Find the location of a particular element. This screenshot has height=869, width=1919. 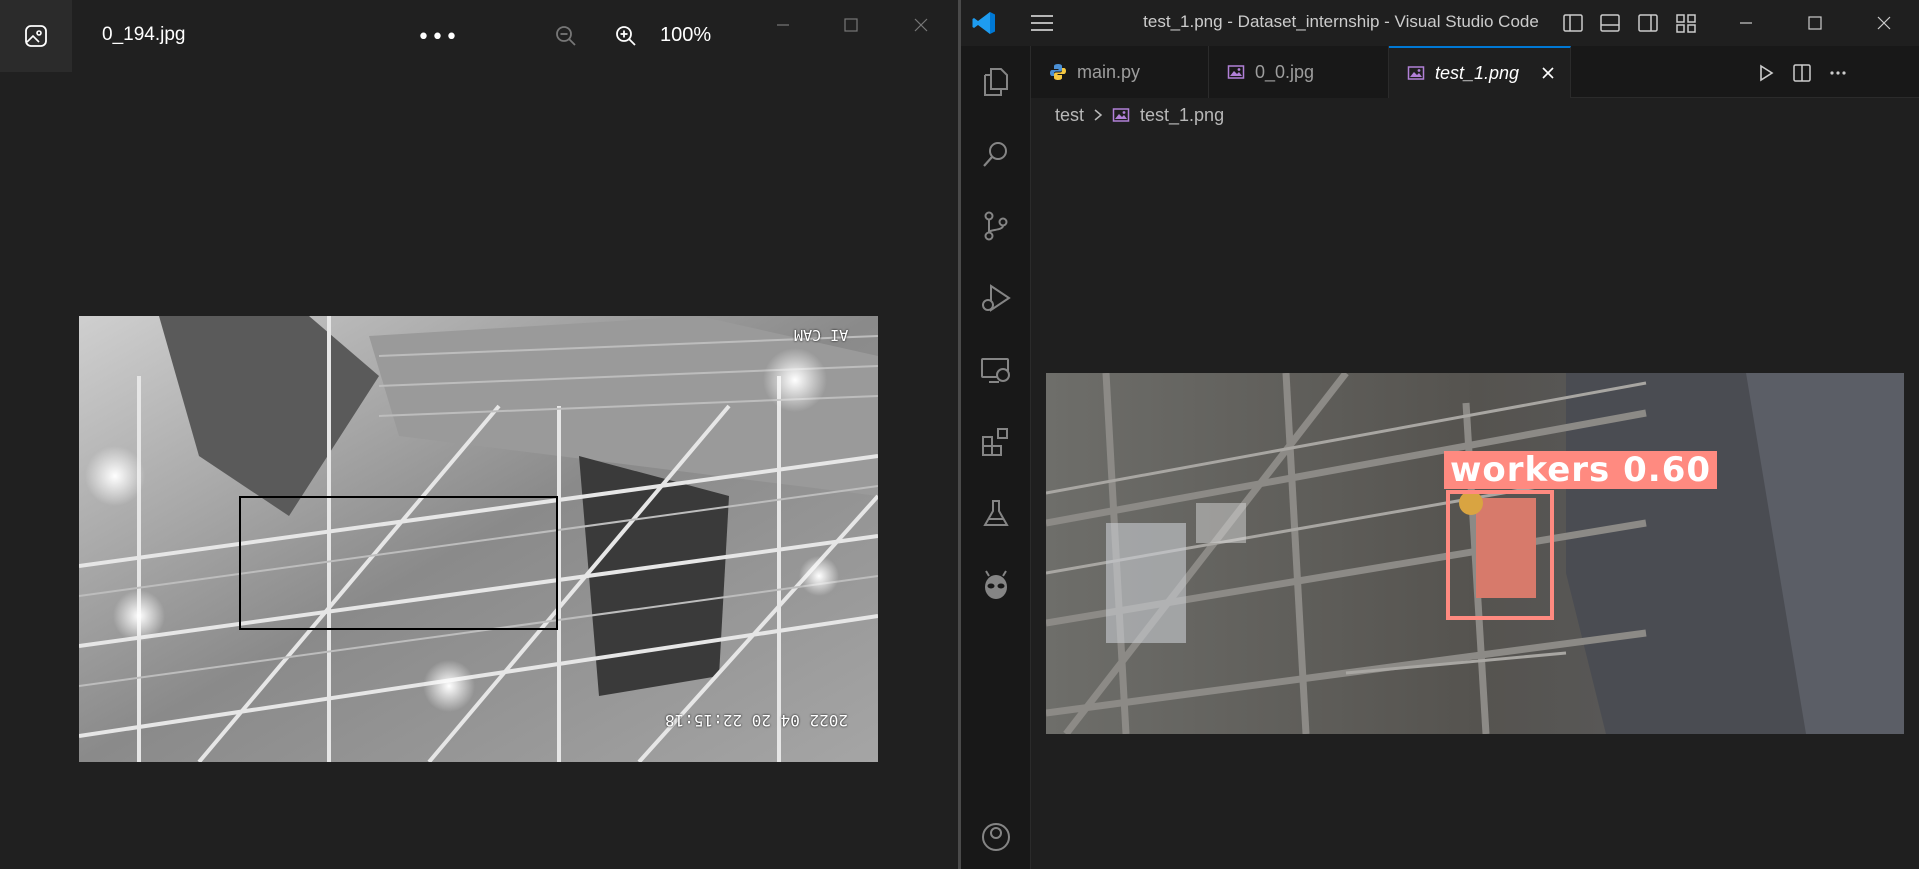

tab-close-button is located at coordinates (1548, 73).